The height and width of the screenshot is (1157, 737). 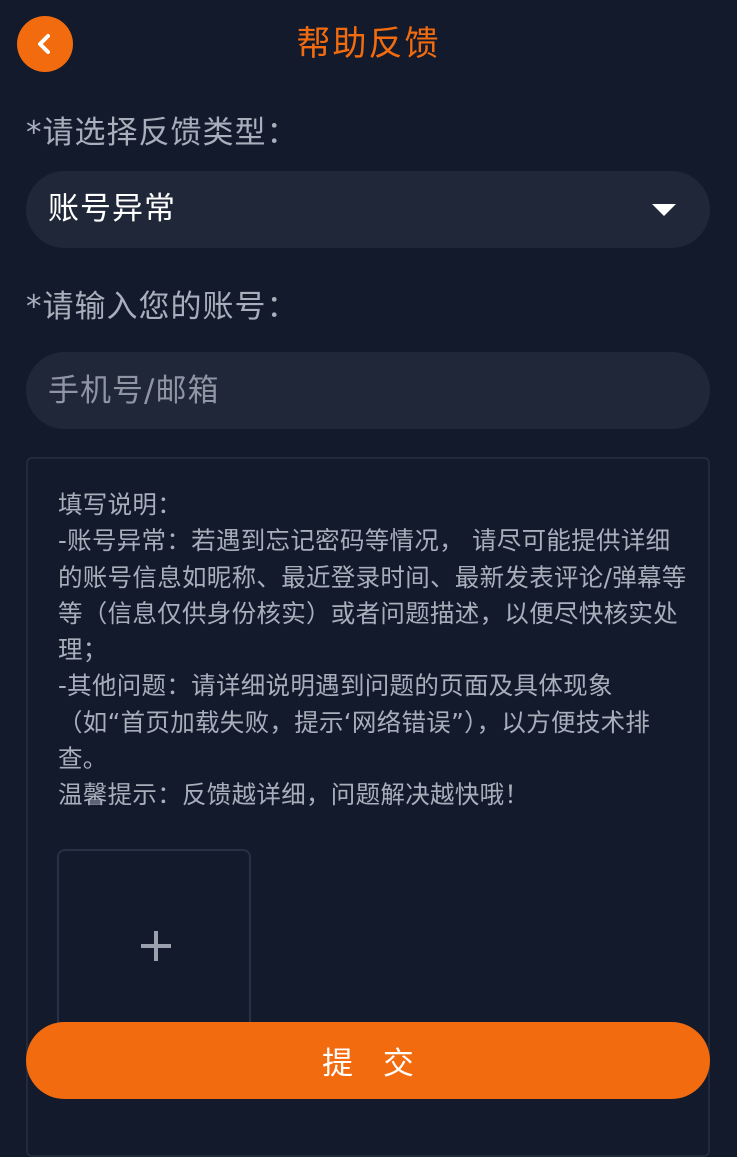 What do you see at coordinates (162, 133) in the screenshot?
I see `feedback-type-label: *请选择反馈类型：` at bounding box center [162, 133].